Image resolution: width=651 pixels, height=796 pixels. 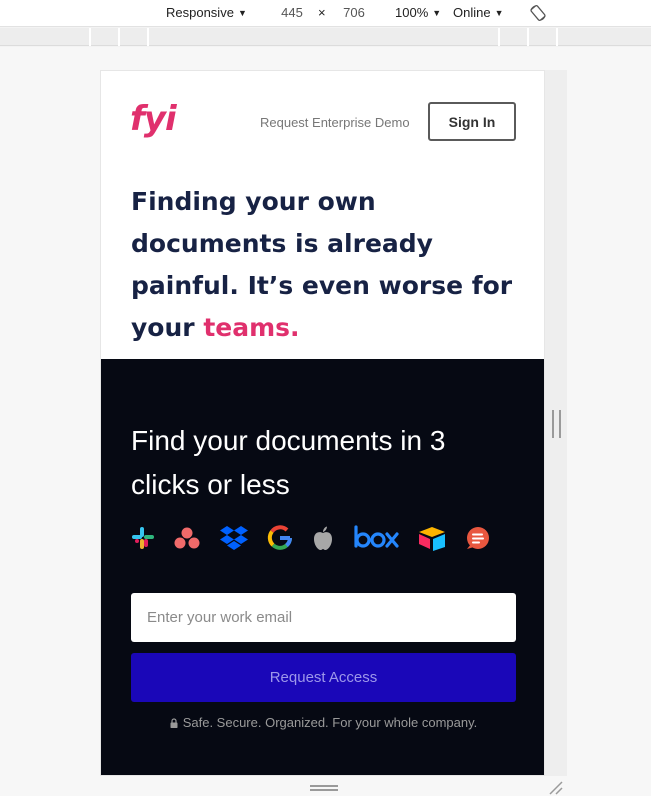 What do you see at coordinates (556, 788) in the screenshot?
I see `resize-corner-icon` at bounding box center [556, 788].